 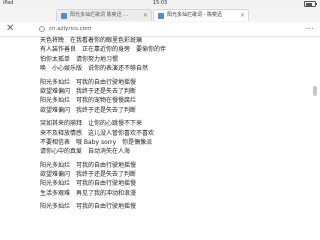 I want to click on lyric-line: 生活多艰难 再见了我的冲动和浪漫, so click(x=88, y=193).